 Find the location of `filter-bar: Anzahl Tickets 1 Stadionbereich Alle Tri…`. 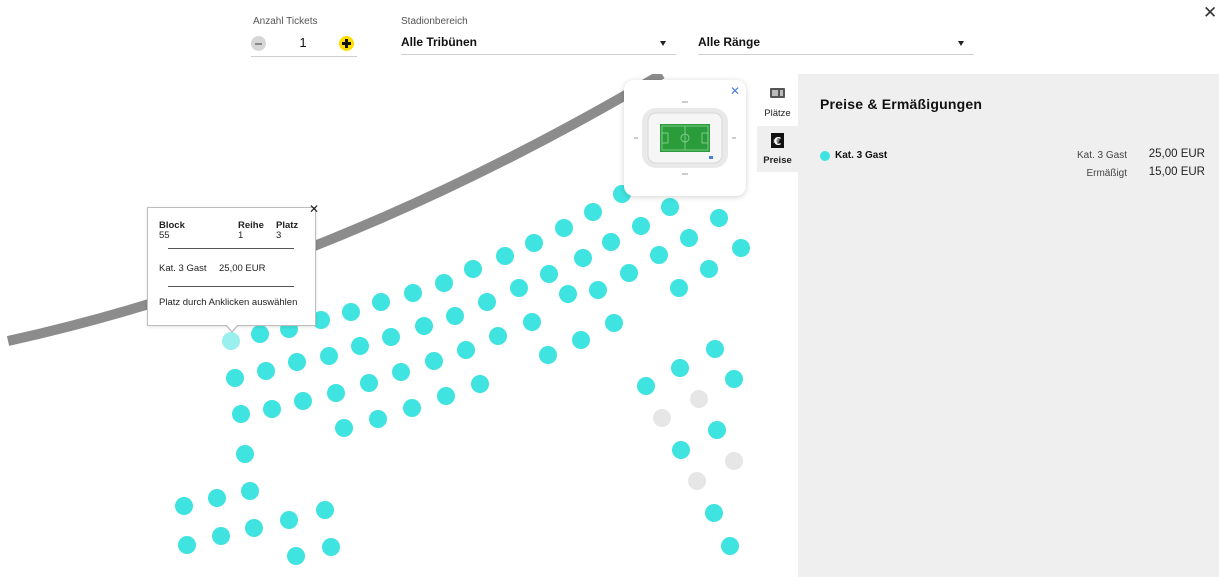

filter-bar: Anzahl Tickets 1 Stadionbereich Alle Tri… is located at coordinates (609, 37).